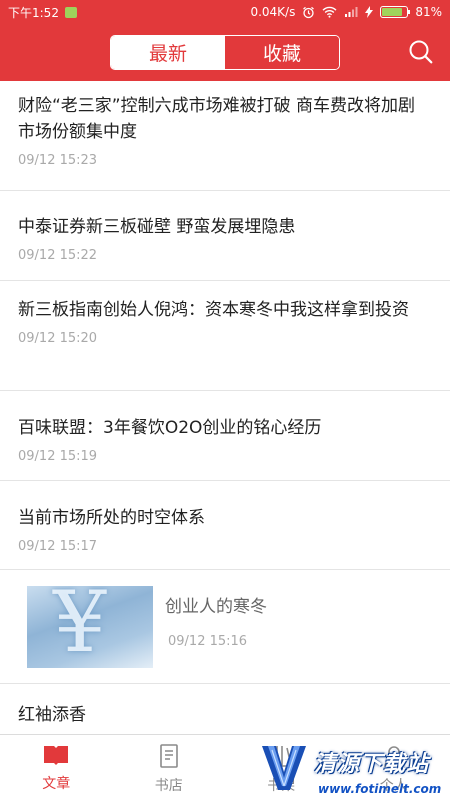 This screenshot has height=800, width=450. Describe the element at coordinates (216, 607) in the screenshot. I see `article-title: 创业人的寒冬` at that location.